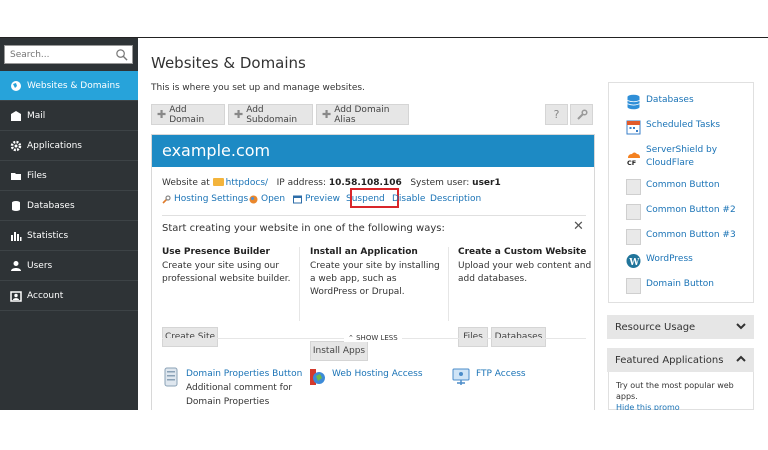  I want to click on ftp-access-item: FTP Access, so click(489, 377).